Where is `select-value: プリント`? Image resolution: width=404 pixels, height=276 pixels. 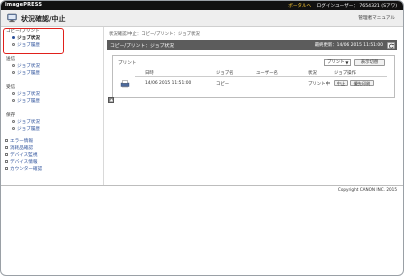 select-value: プリント is located at coordinates (336, 62).